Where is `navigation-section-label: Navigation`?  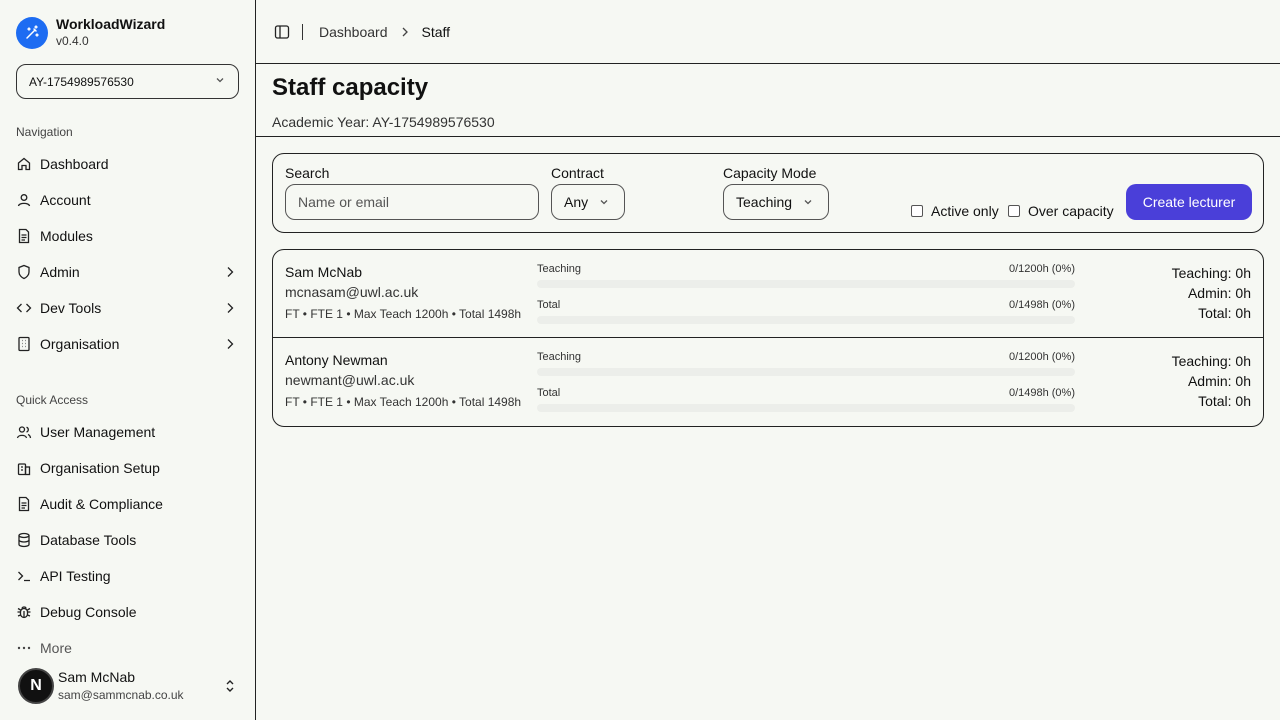
navigation-section-label: Navigation is located at coordinates (44, 132).